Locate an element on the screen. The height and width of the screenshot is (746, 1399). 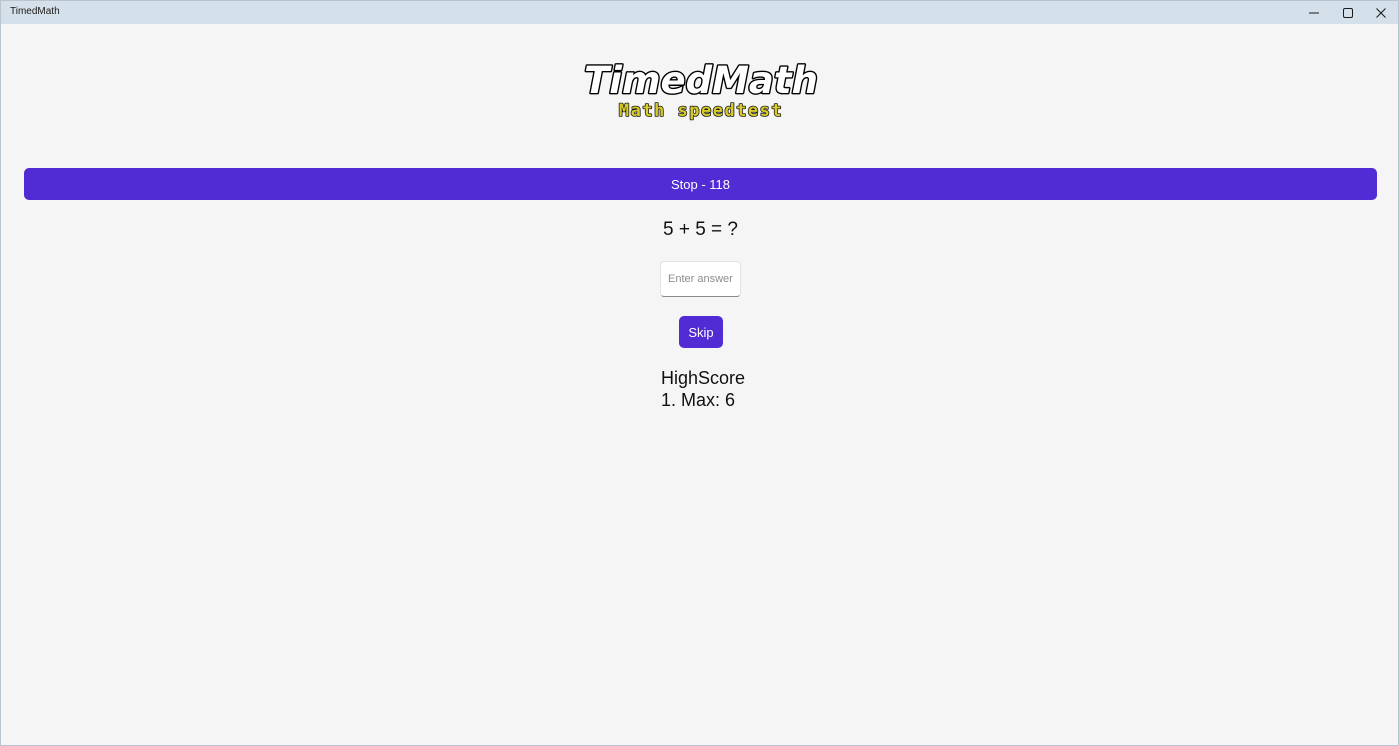
close-button is located at coordinates (1381, 12).